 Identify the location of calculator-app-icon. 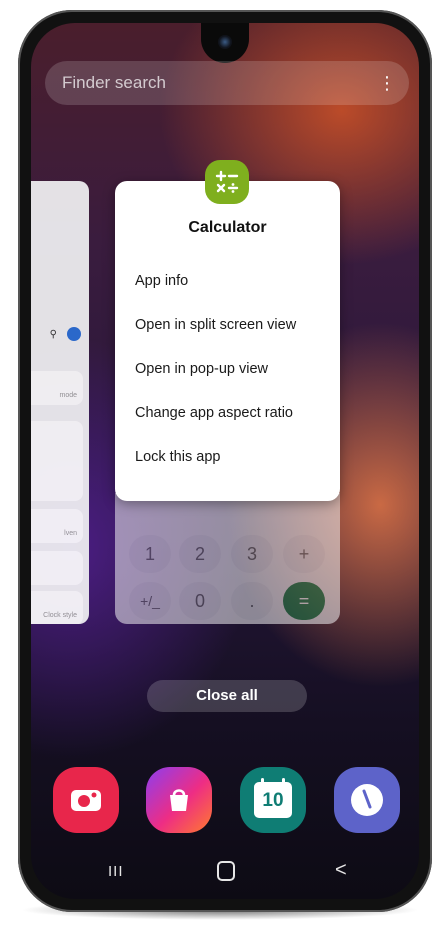
(227, 182).